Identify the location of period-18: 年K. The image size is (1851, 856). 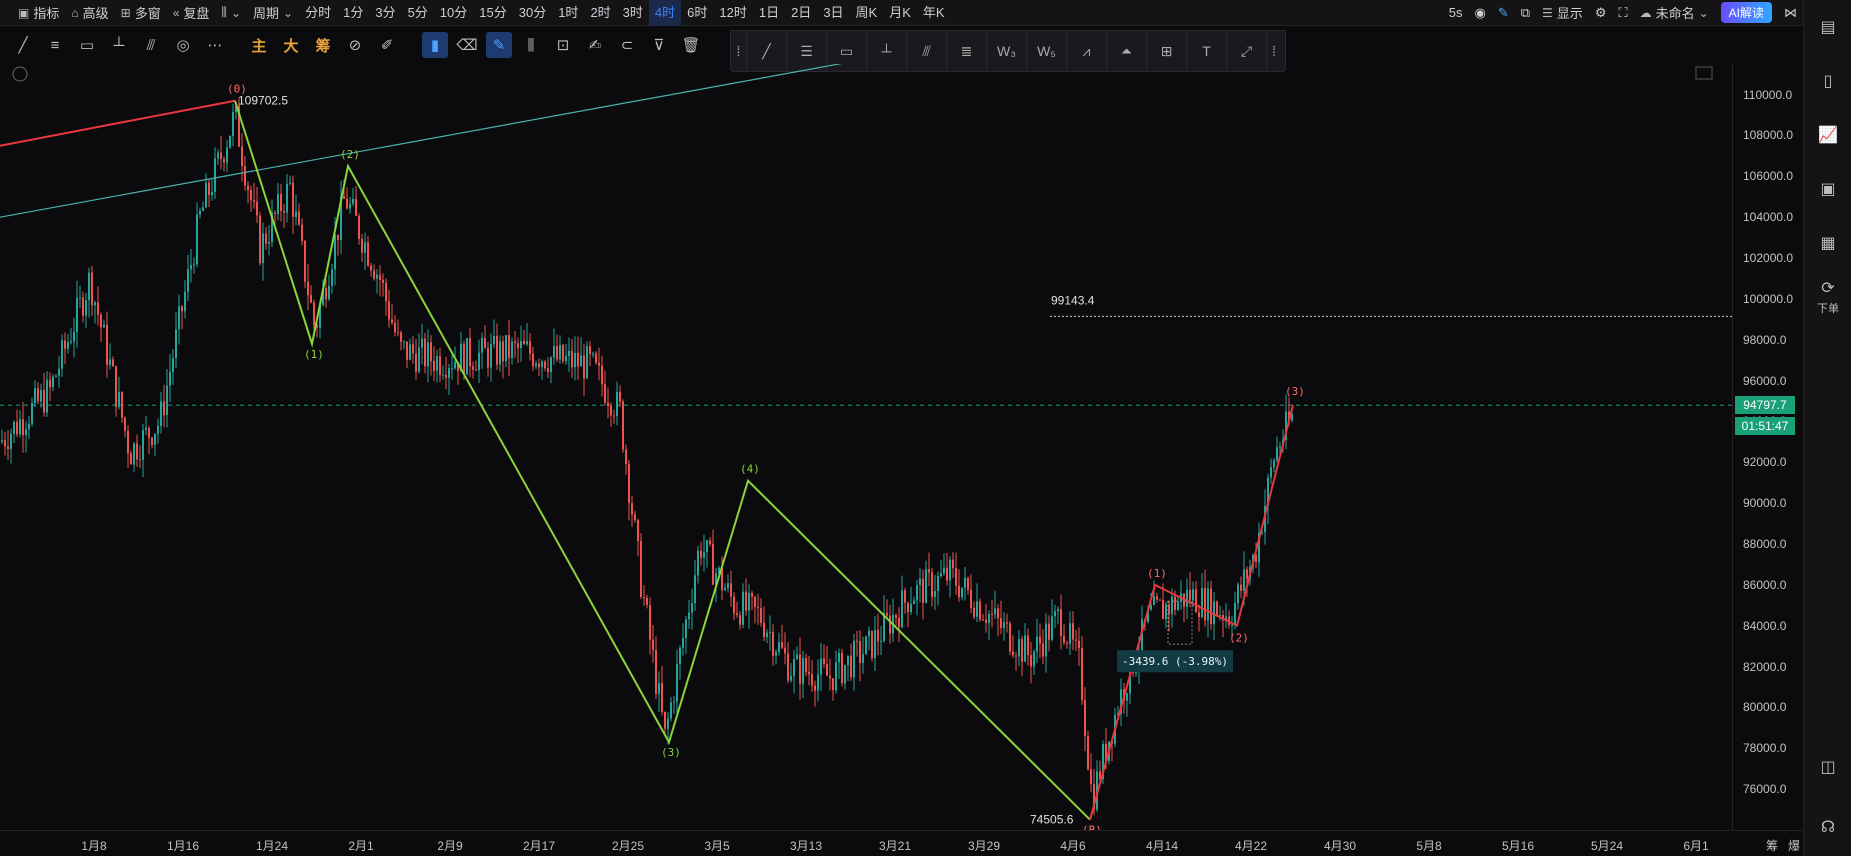
(934, 13).